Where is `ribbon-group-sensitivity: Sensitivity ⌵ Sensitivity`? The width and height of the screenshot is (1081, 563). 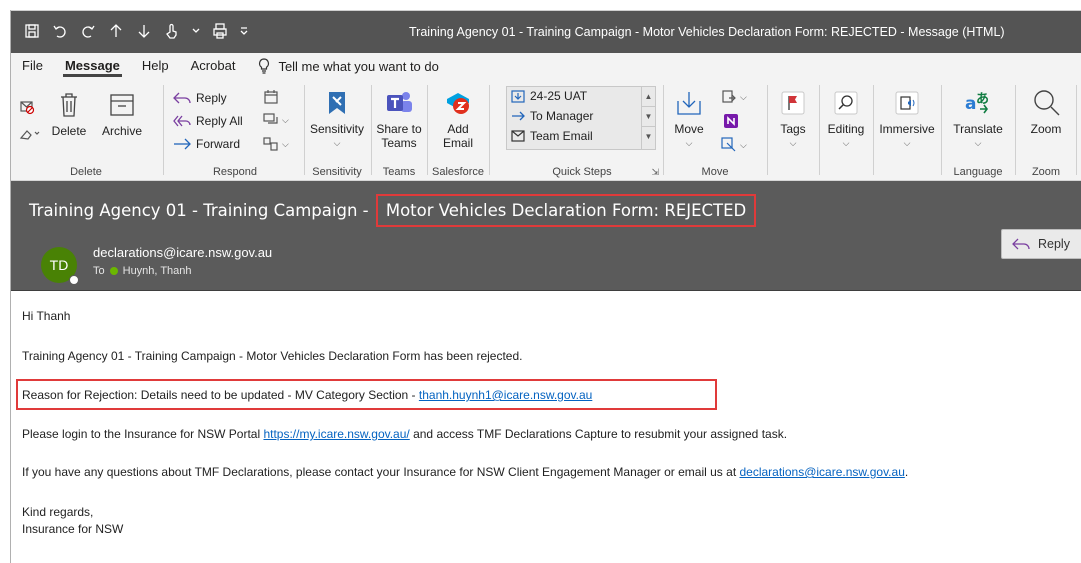
ribbon-group-sensitivity: Sensitivity ⌵ Sensitivity is located at coordinates (337, 131).